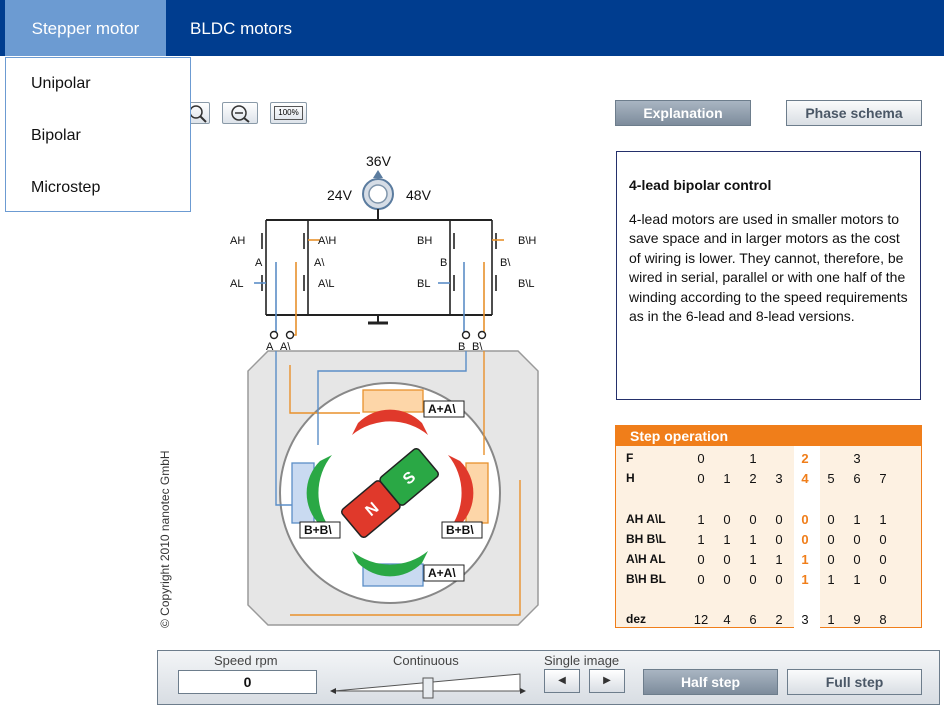  What do you see at coordinates (505, 263) in the screenshot?
I see `phase-label-b-bar: B\` at bounding box center [505, 263].